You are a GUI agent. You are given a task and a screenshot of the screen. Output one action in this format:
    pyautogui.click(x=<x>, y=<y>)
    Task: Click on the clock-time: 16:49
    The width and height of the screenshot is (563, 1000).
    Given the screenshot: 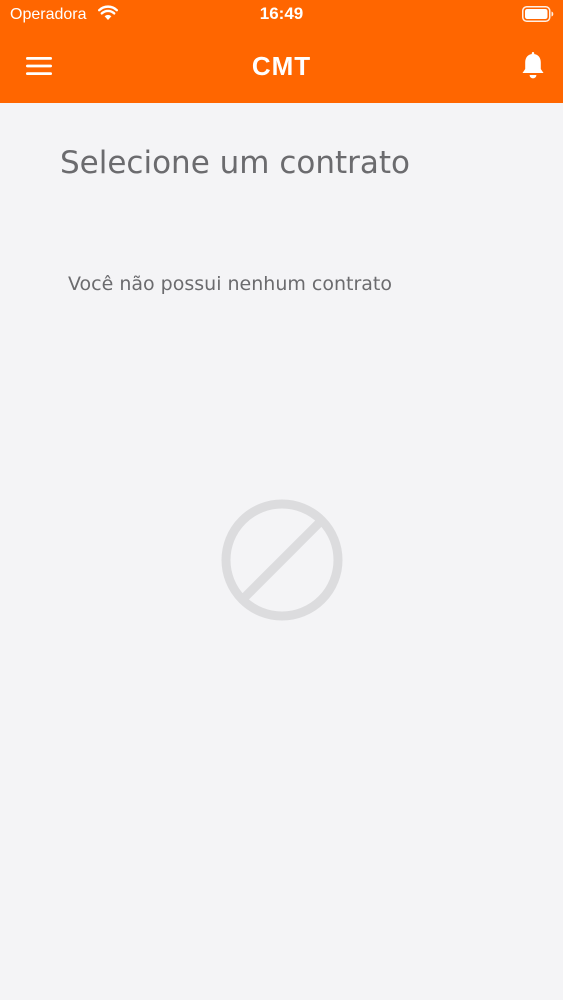 What is the action you would take?
    pyautogui.click(x=281, y=13)
    